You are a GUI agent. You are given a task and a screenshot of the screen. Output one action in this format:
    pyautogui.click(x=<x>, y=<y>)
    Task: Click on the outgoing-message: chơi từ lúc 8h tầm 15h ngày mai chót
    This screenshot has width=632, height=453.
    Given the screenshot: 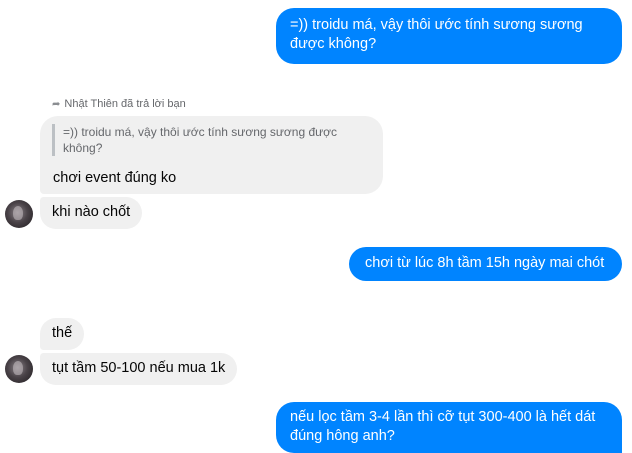 What is the action you would take?
    pyautogui.click(x=485, y=264)
    